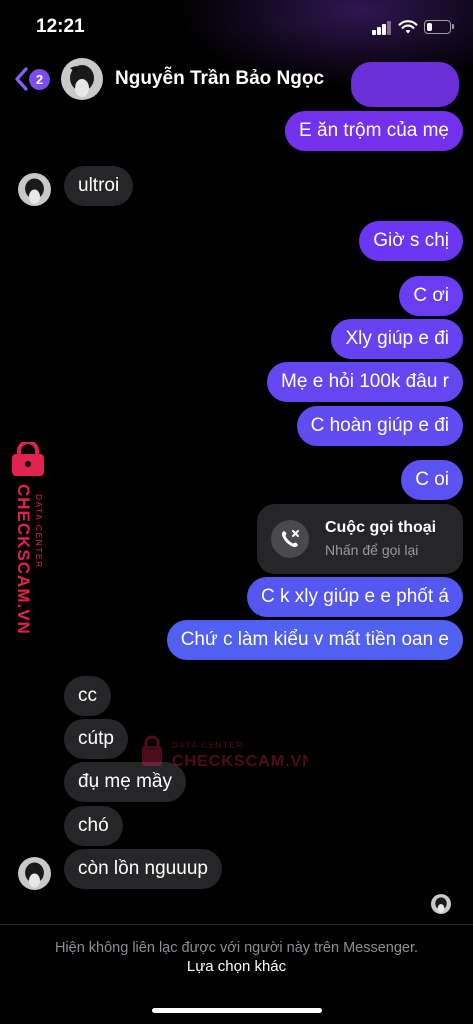  What do you see at coordinates (381, 527) in the screenshot?
I see `call-card-title: Cuộc gọi thoại` at bounding box center [381, 527].